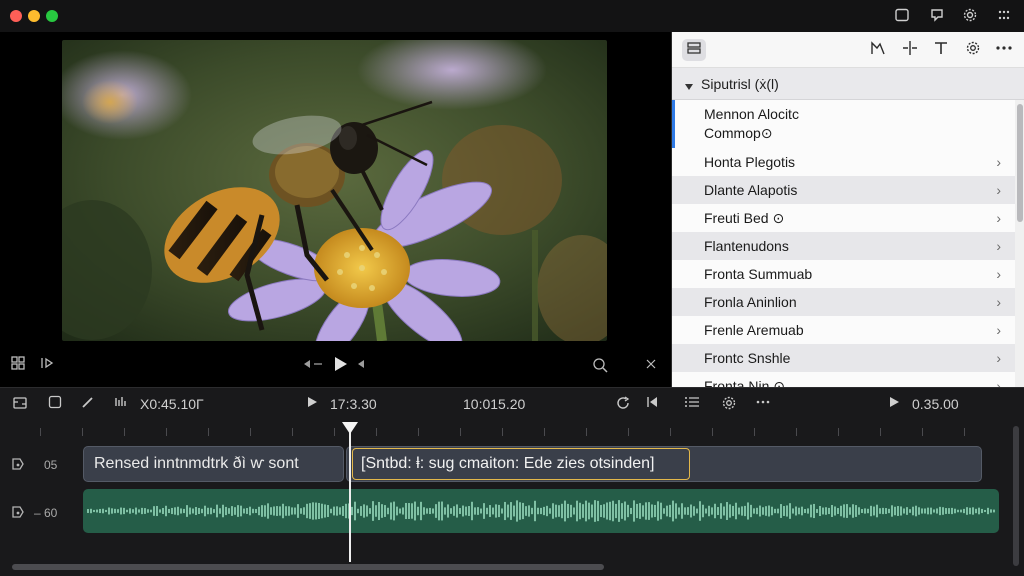 Image resolution: width=1024 pixels, height=576 pixels. I want to click on collapse-icon, so click(651, 365).